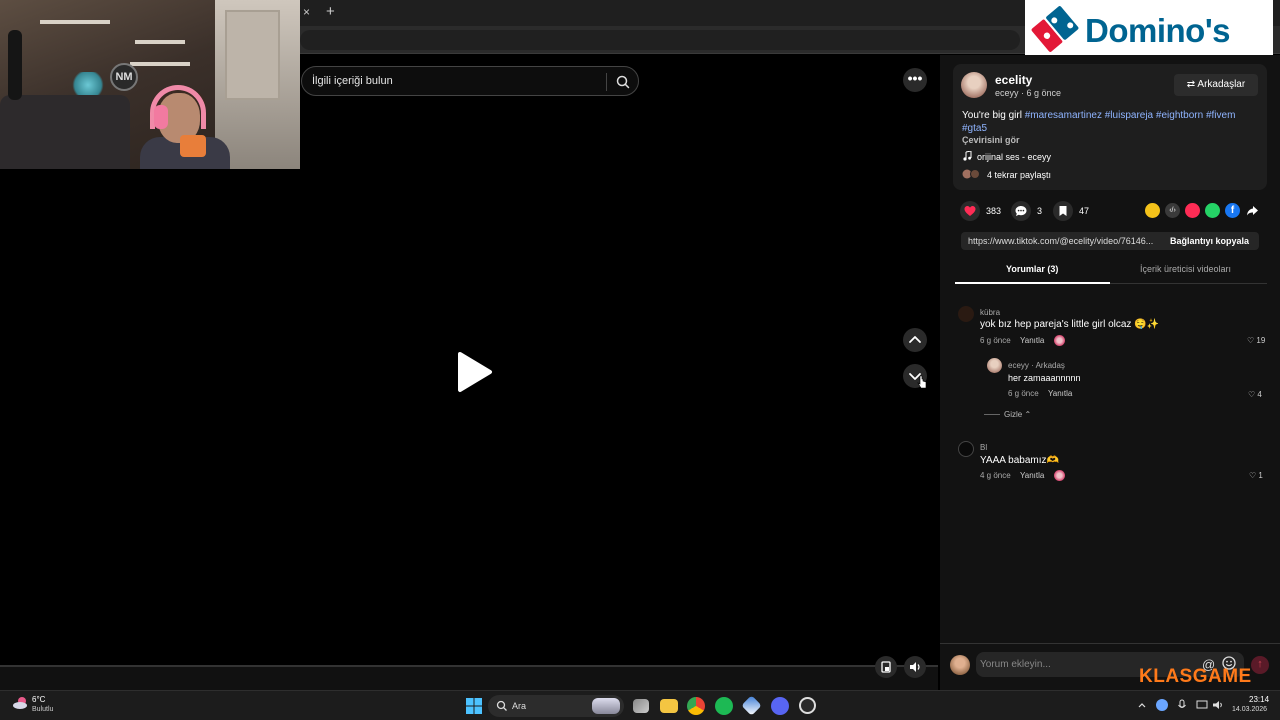 The height and width of the screenshot is (720, 1280). Describe the element at coordinates (1129, 115) in the screenshot. I see `hashtag-link: #luispareja` at that location.